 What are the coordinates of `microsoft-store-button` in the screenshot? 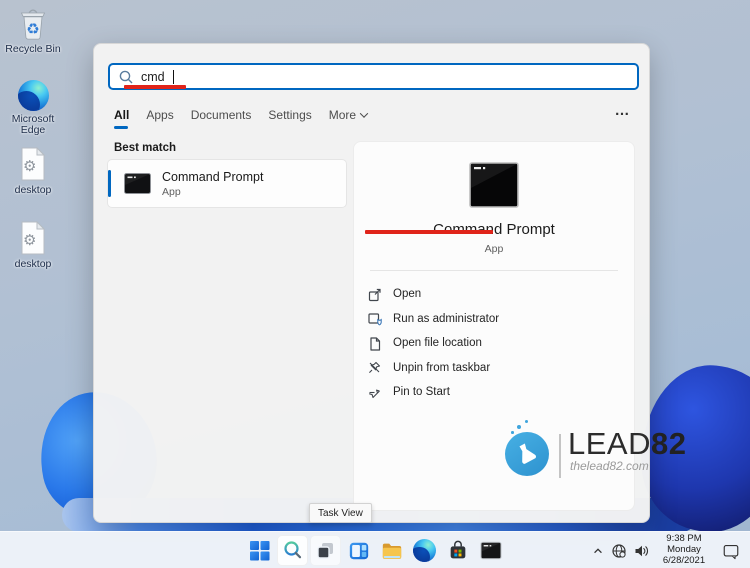 It's located at (457, 550).